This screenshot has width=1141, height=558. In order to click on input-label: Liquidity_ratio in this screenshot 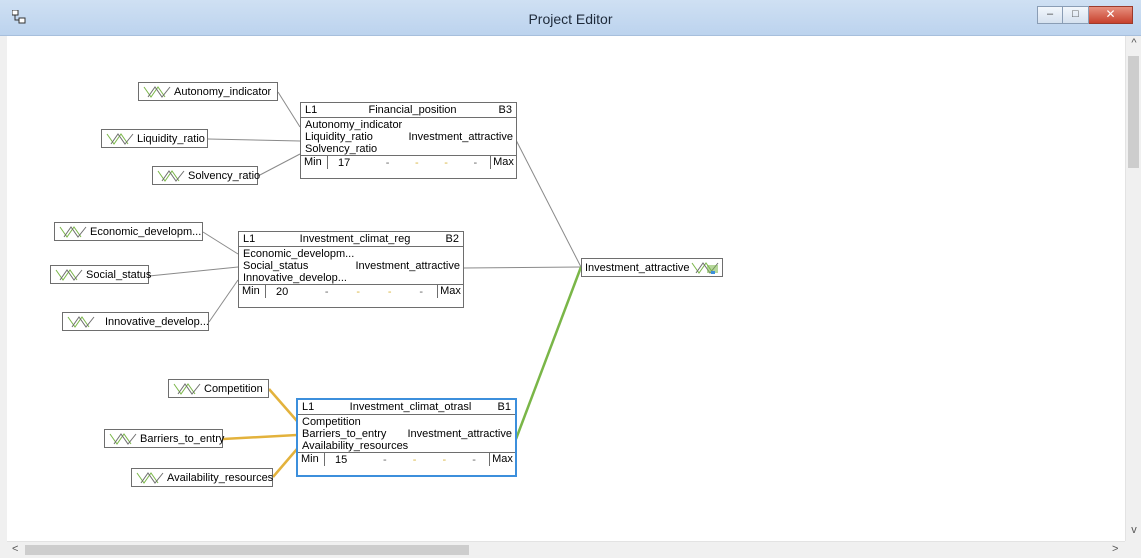, I will do `click(171, 138)`.